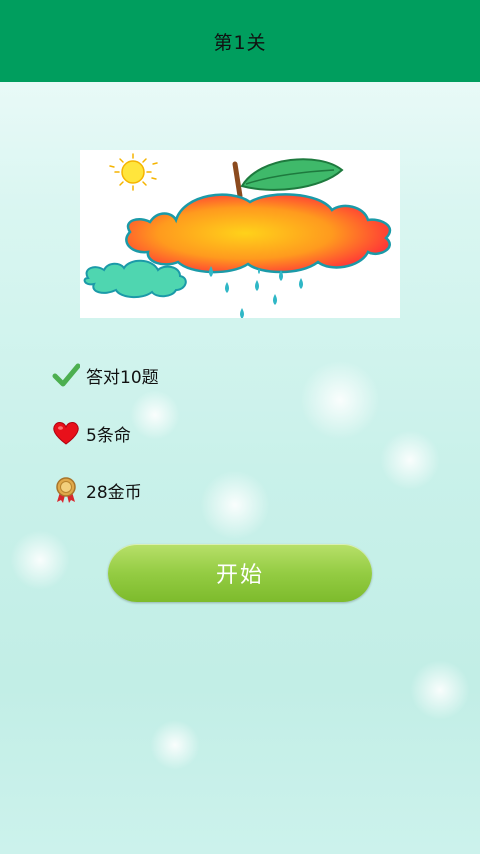  I want to click on requirement-label: 答对10题, so click(122, 377).